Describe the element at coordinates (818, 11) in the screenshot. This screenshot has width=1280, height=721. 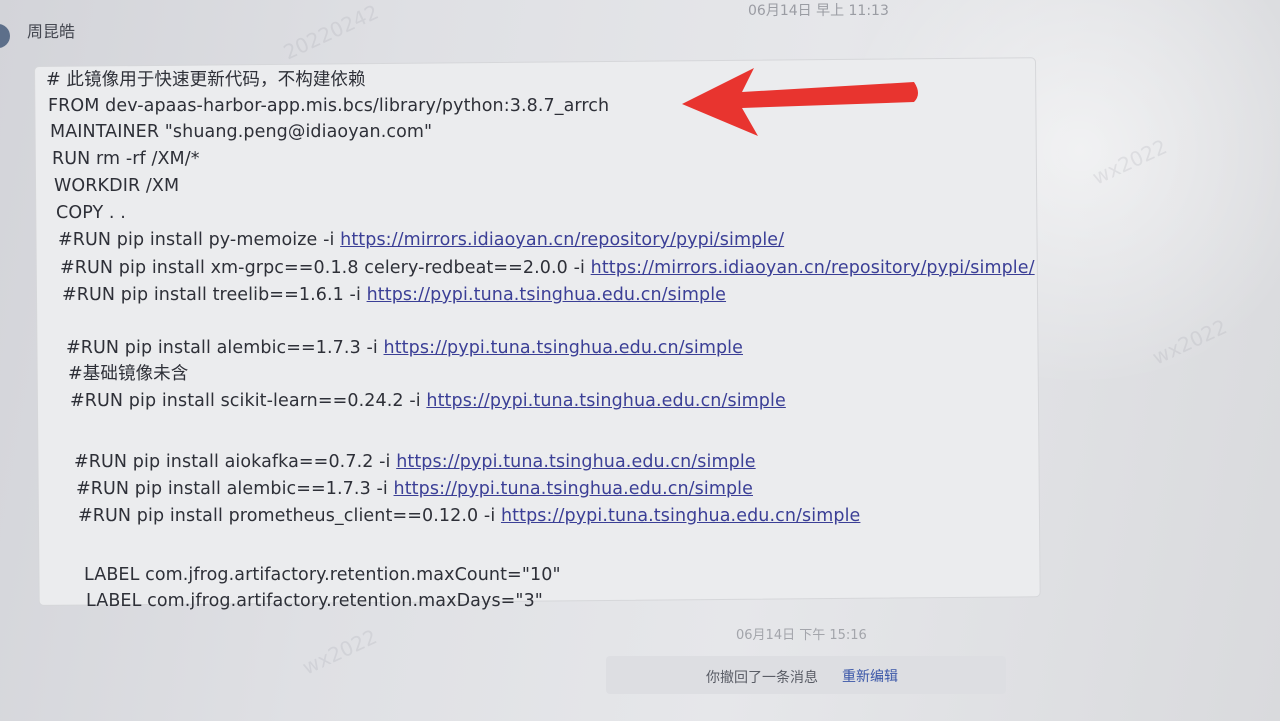
I see `top-timestamp: 06月14日 早上 11:13` at that location.